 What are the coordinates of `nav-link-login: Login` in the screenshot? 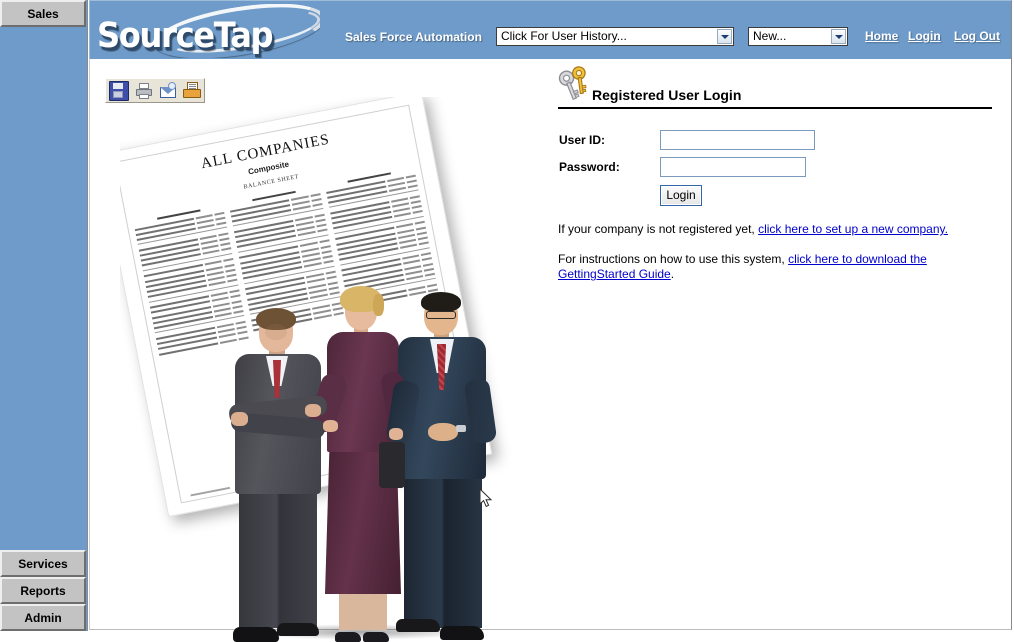 It's located at (924, 36).